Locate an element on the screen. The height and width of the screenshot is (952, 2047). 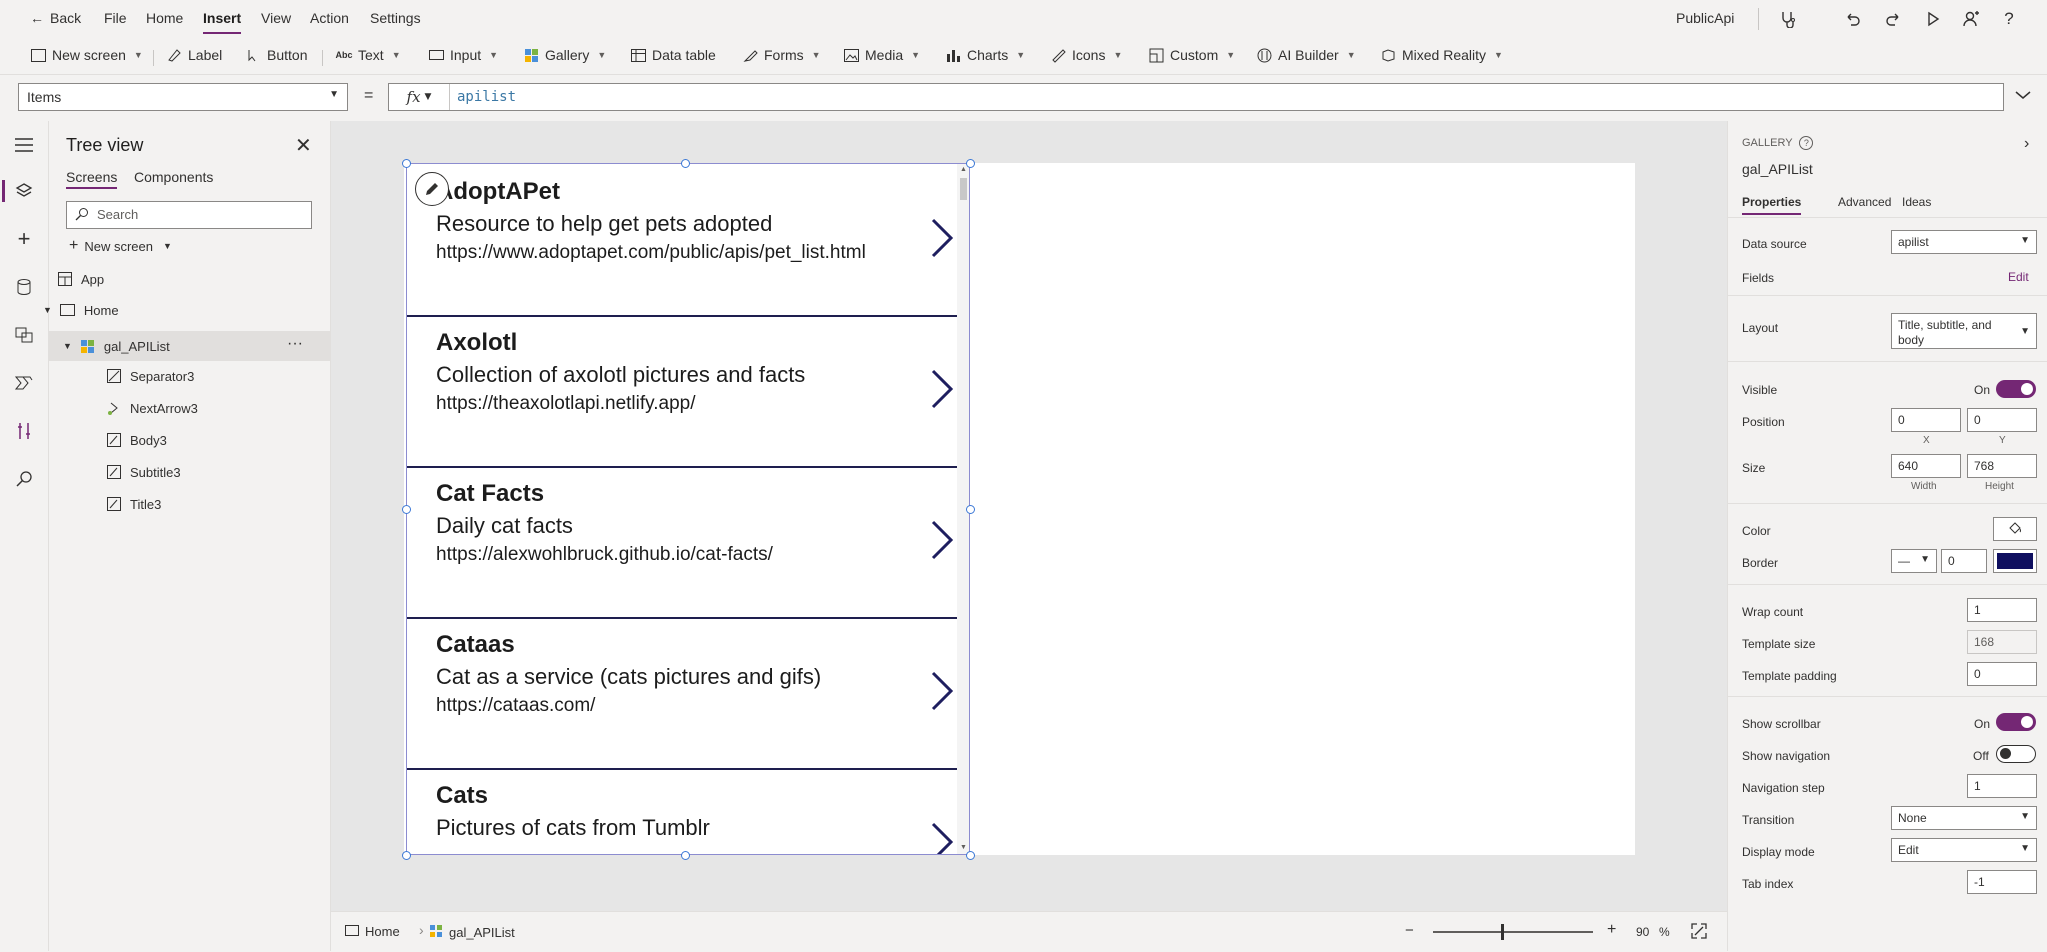
tree-item-arrow: NextArrow3 is located at coordinates (152, 408).